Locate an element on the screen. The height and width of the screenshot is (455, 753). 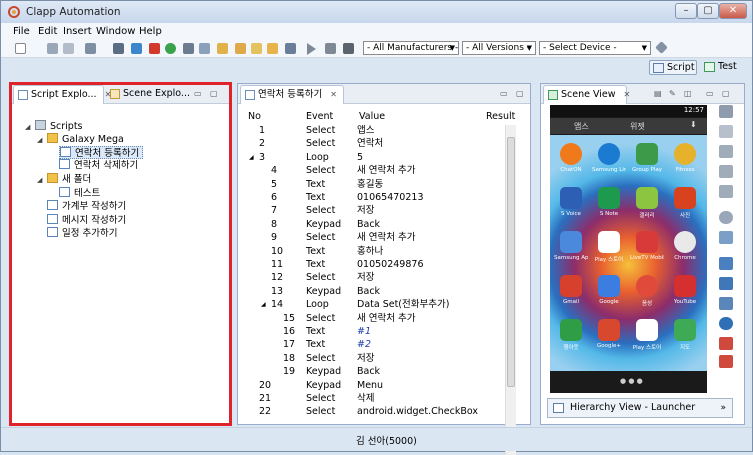
tree-node-budget: 가계부 작성하기 is located at coordinates (86, 206).